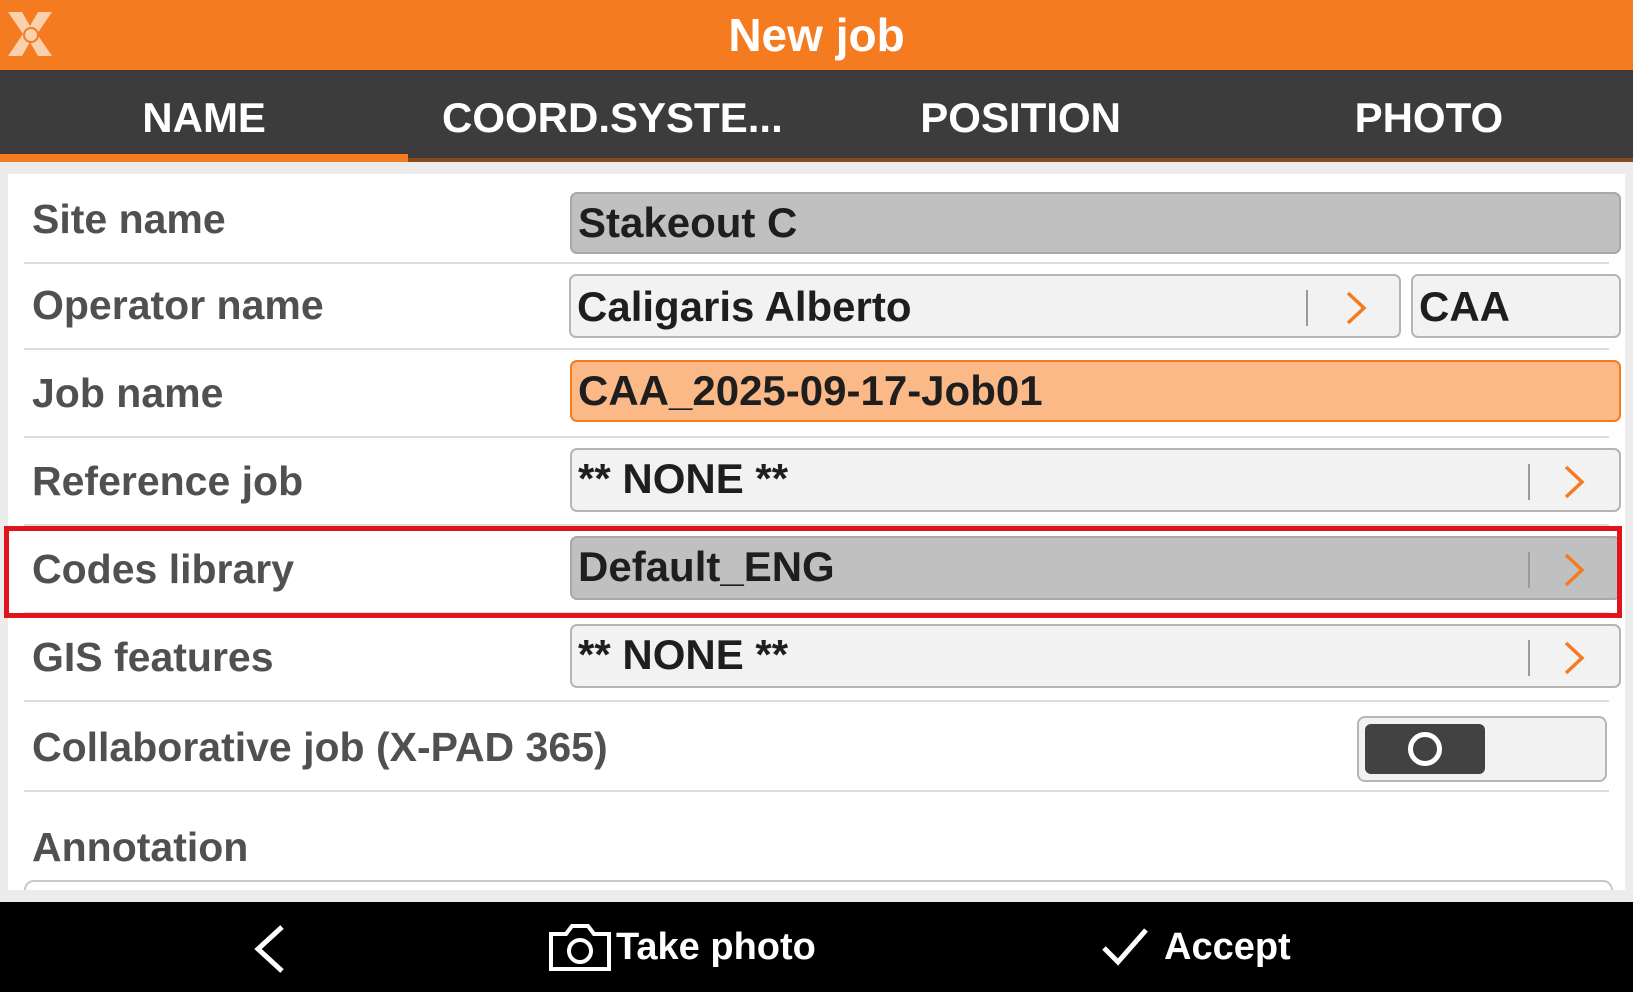  I want to click on job-name-label: Job name, so click(128, 393).